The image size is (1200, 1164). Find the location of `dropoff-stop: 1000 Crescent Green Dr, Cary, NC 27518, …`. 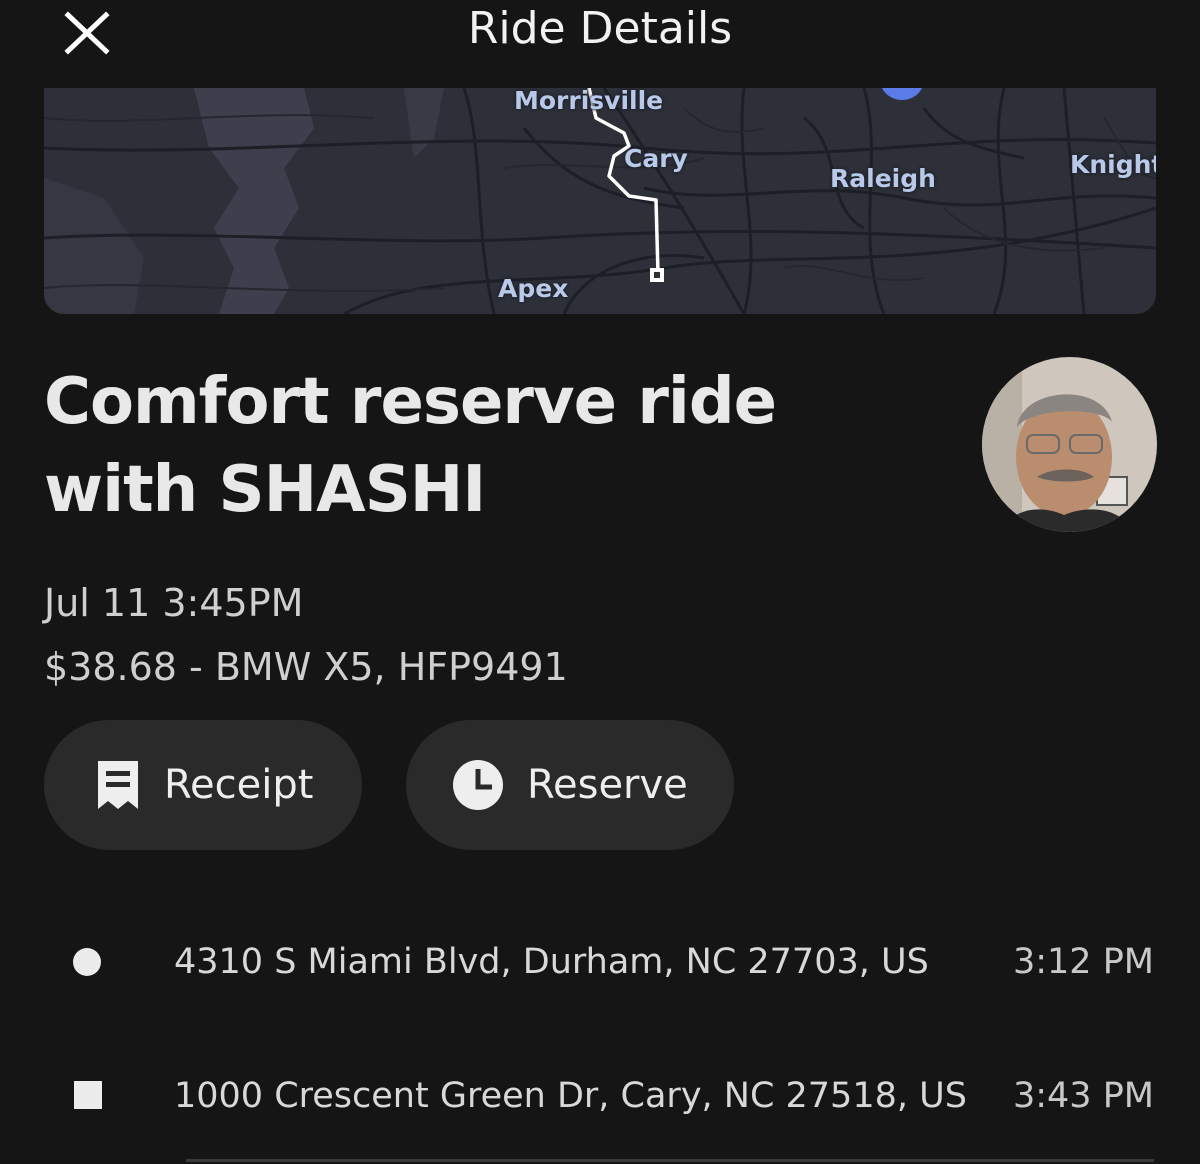

dropoff-stop: 1000 Crescent Green Dr, Cary, NC 27518, … is located at coordinates (600, 1096).